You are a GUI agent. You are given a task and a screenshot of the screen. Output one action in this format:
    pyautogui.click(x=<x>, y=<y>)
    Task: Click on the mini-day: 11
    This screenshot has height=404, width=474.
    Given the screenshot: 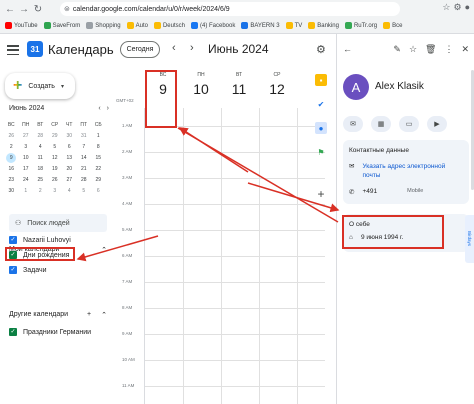 What is the action you would take?
    pyautogui.click(x=40, y=157)
    